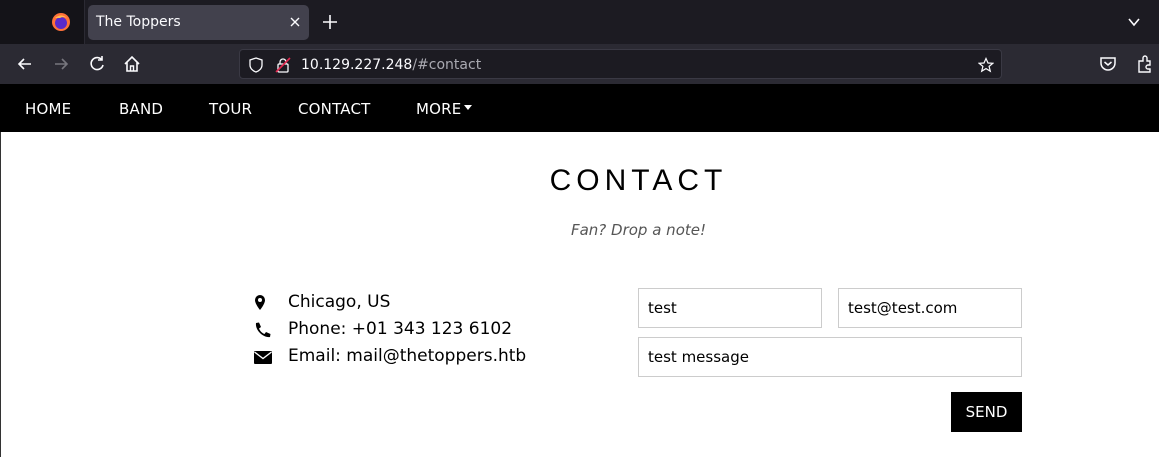 The height and width of the screenshot is (457, 1159). I want to click on firefox-icon, so click(61, 22).